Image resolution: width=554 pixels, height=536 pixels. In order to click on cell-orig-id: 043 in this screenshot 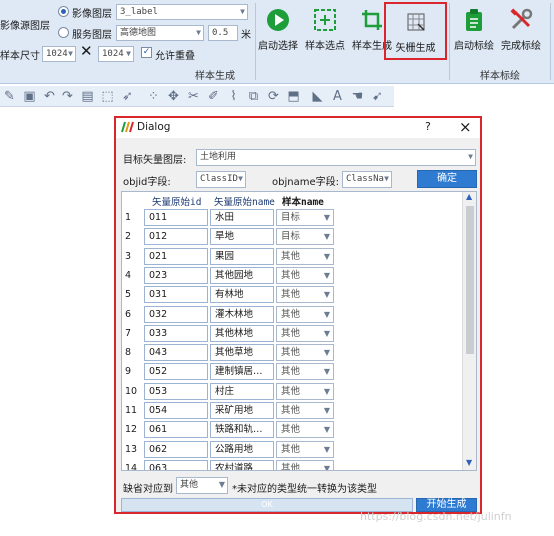, I will do `click(176, 353)`.